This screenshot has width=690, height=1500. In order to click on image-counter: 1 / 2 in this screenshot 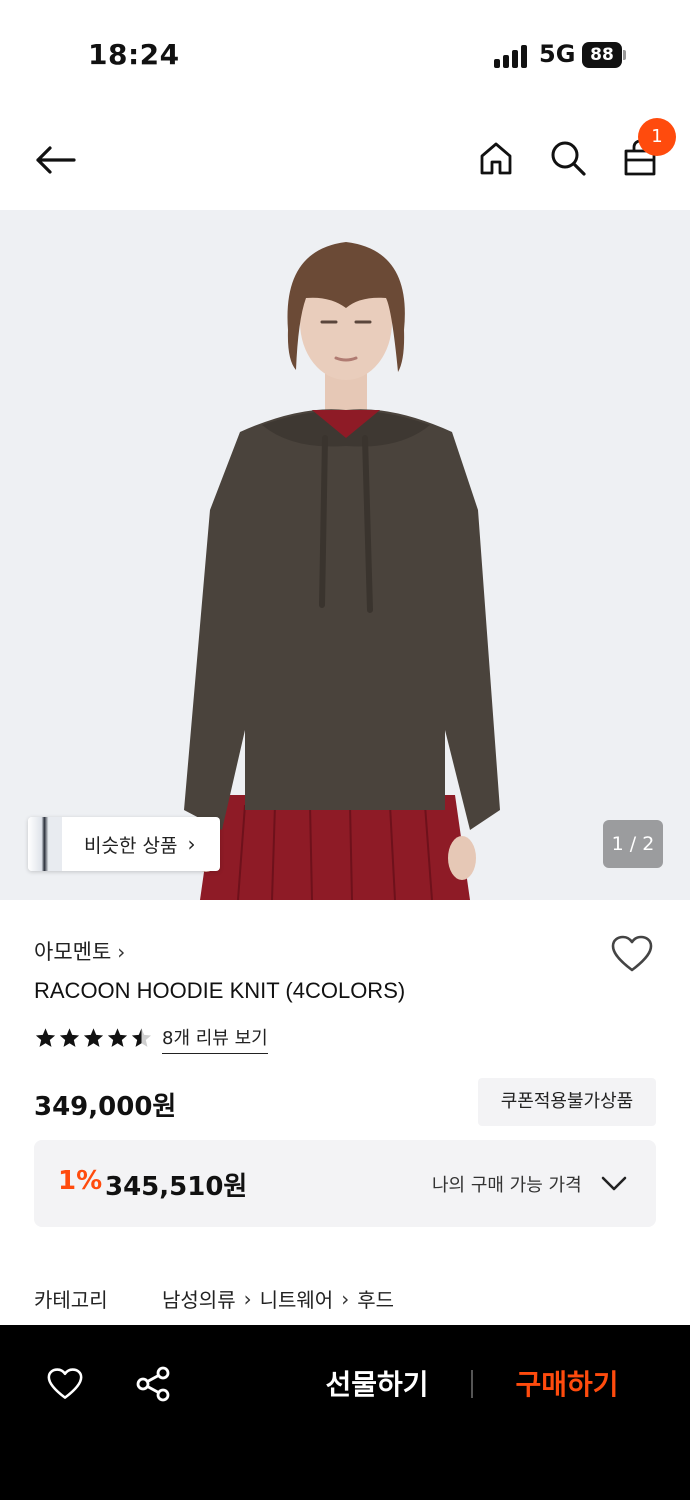, I will do `click(633, 844)`.